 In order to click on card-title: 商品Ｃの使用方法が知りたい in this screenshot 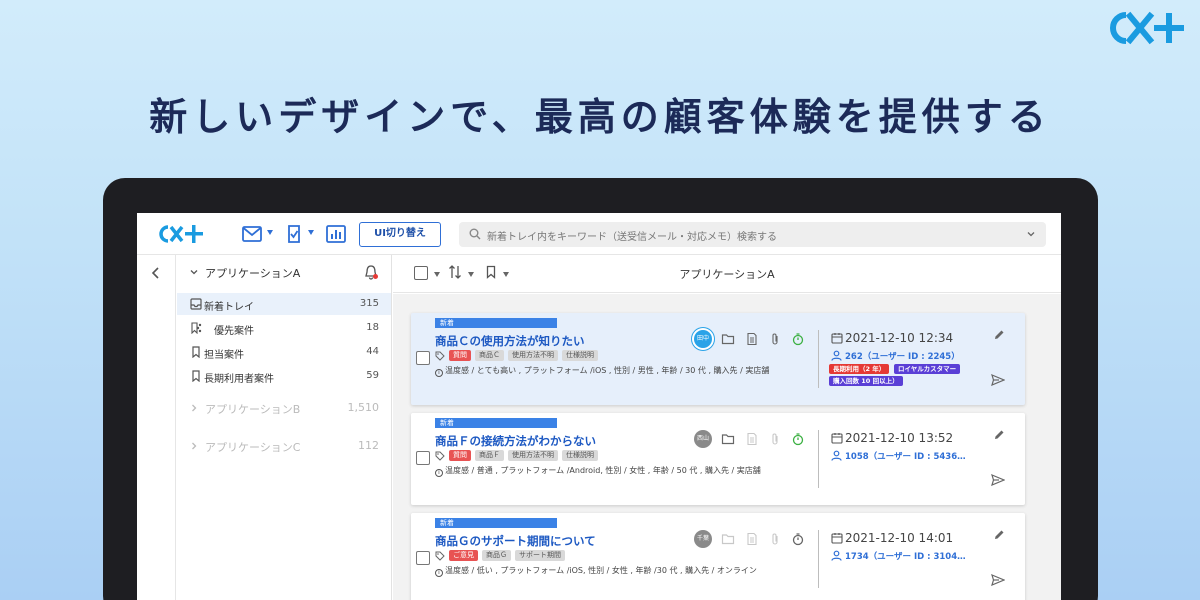, I will do `click(510, 341)`.